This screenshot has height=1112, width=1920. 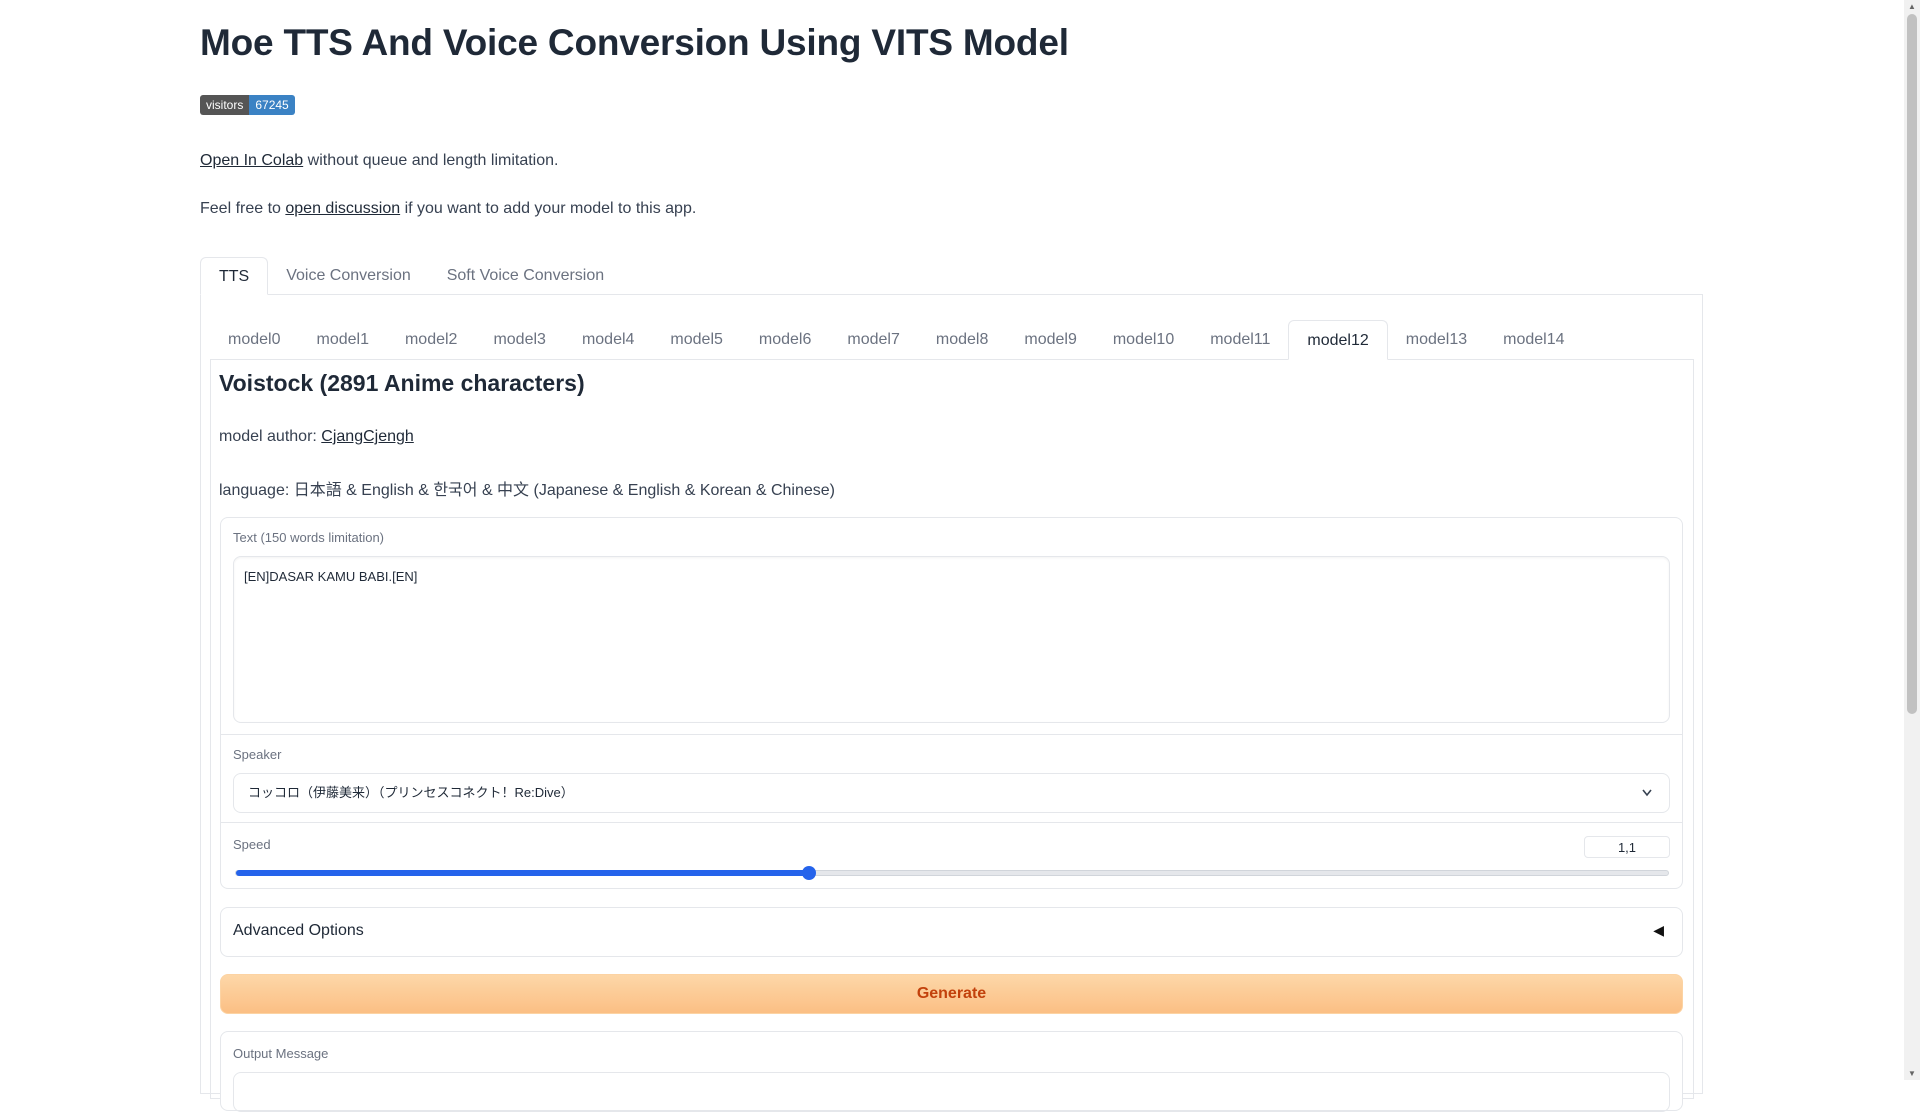 I want to click on visitors-badge-label: visitors, so click(x=225, y=105).